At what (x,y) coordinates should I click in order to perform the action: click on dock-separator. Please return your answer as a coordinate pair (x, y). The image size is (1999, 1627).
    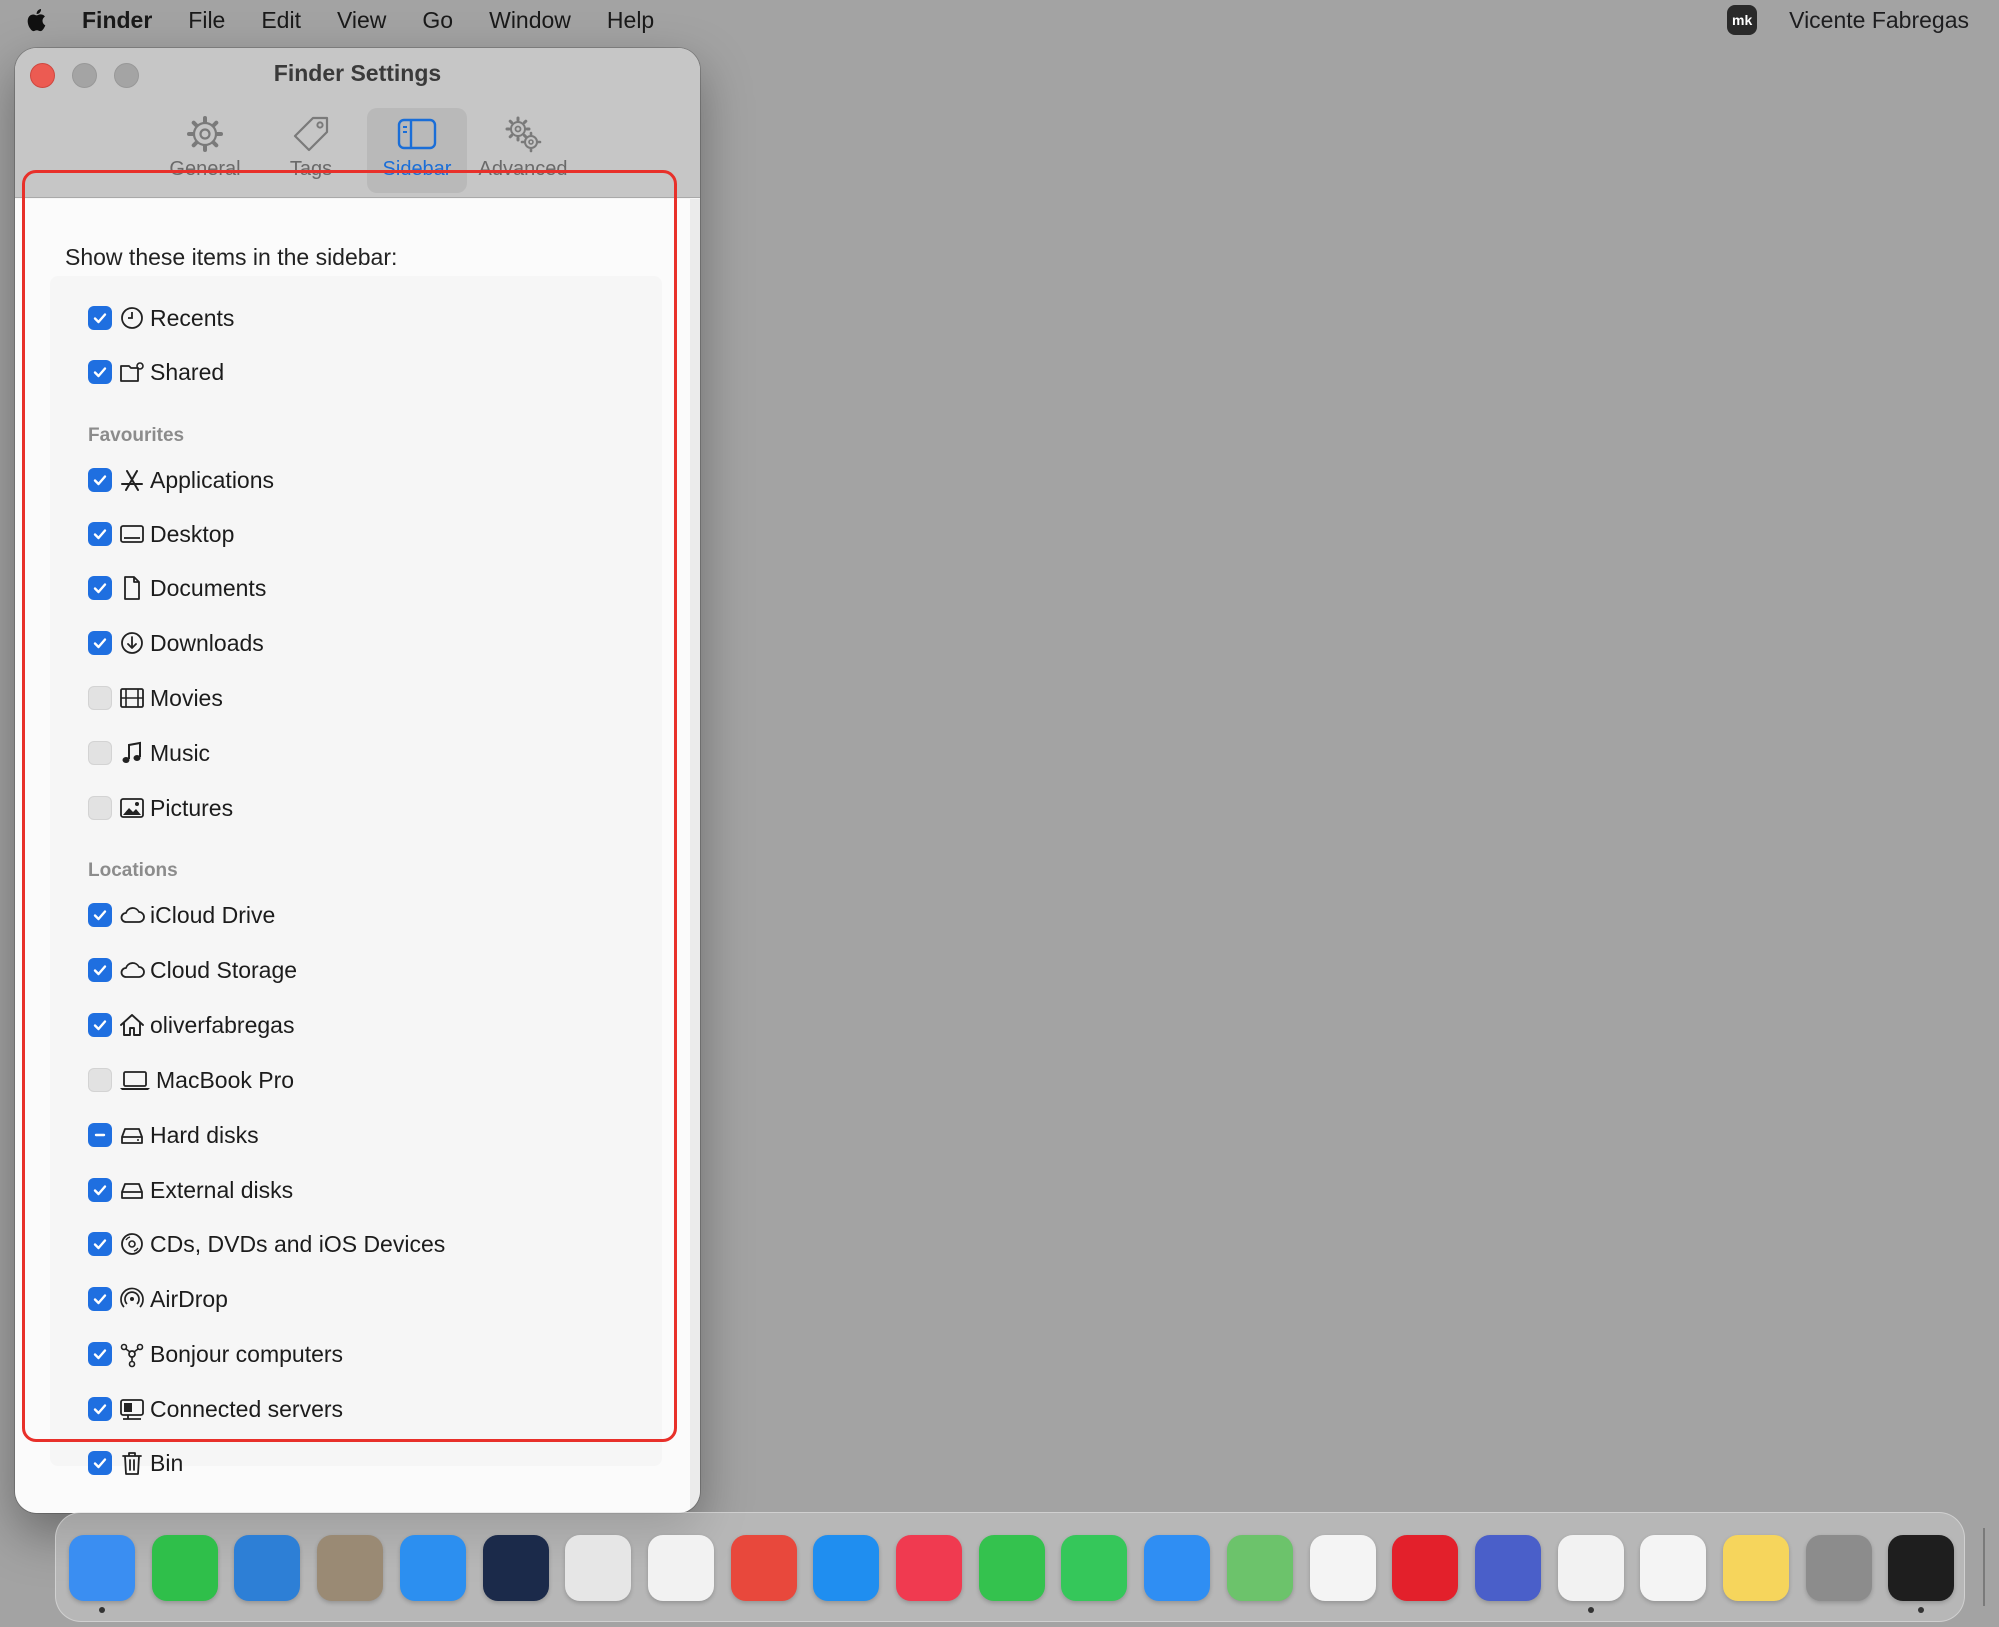
    Looking at the image, I should click on (1984, 1567).